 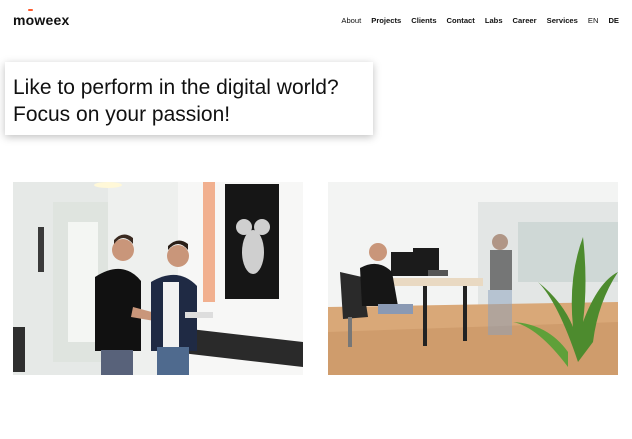 I want to click on hero-line-1: Like to perform in the digital world?, so click(x=176, y=87).